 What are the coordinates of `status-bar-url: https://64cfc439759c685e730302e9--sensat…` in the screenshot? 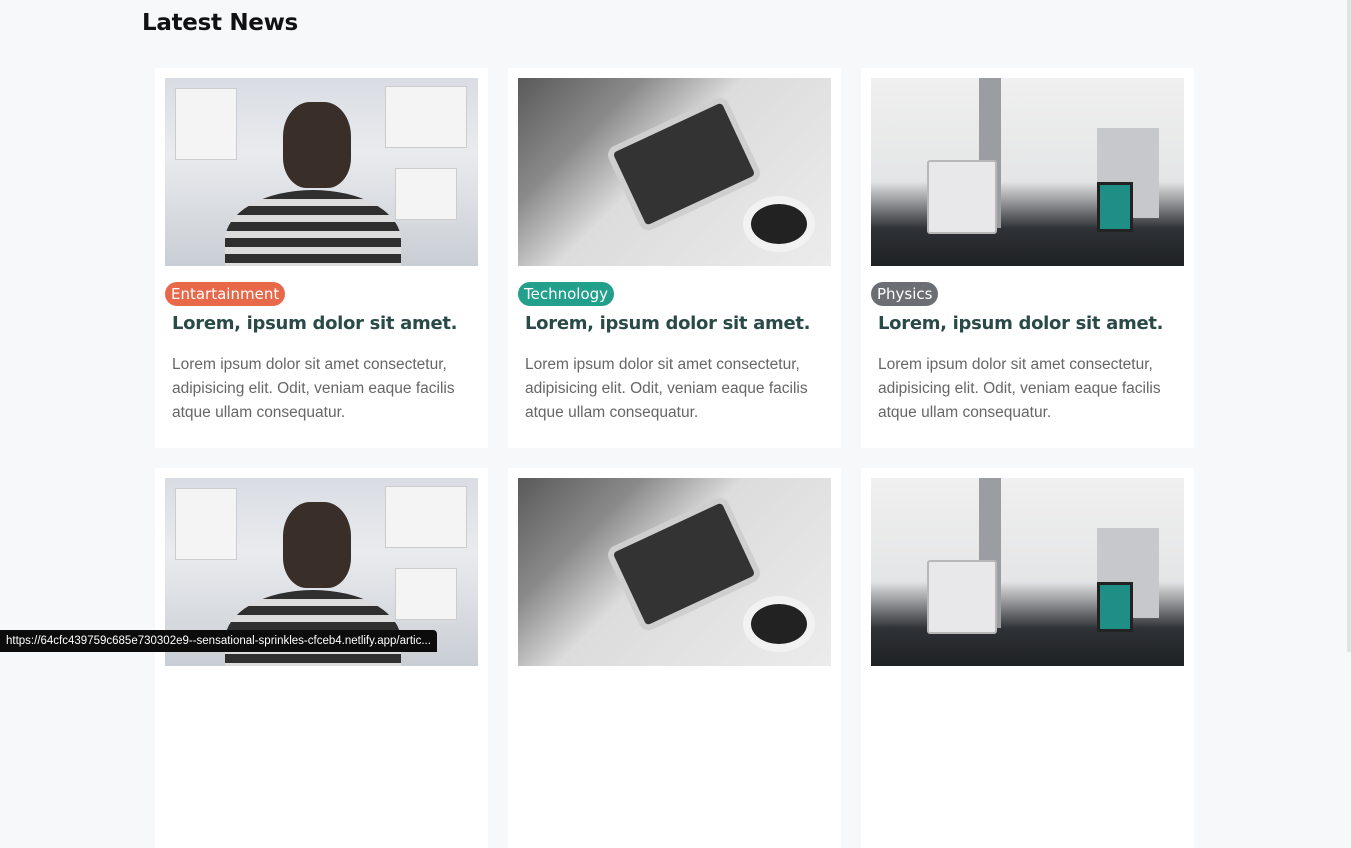 It's located at (218, 641).